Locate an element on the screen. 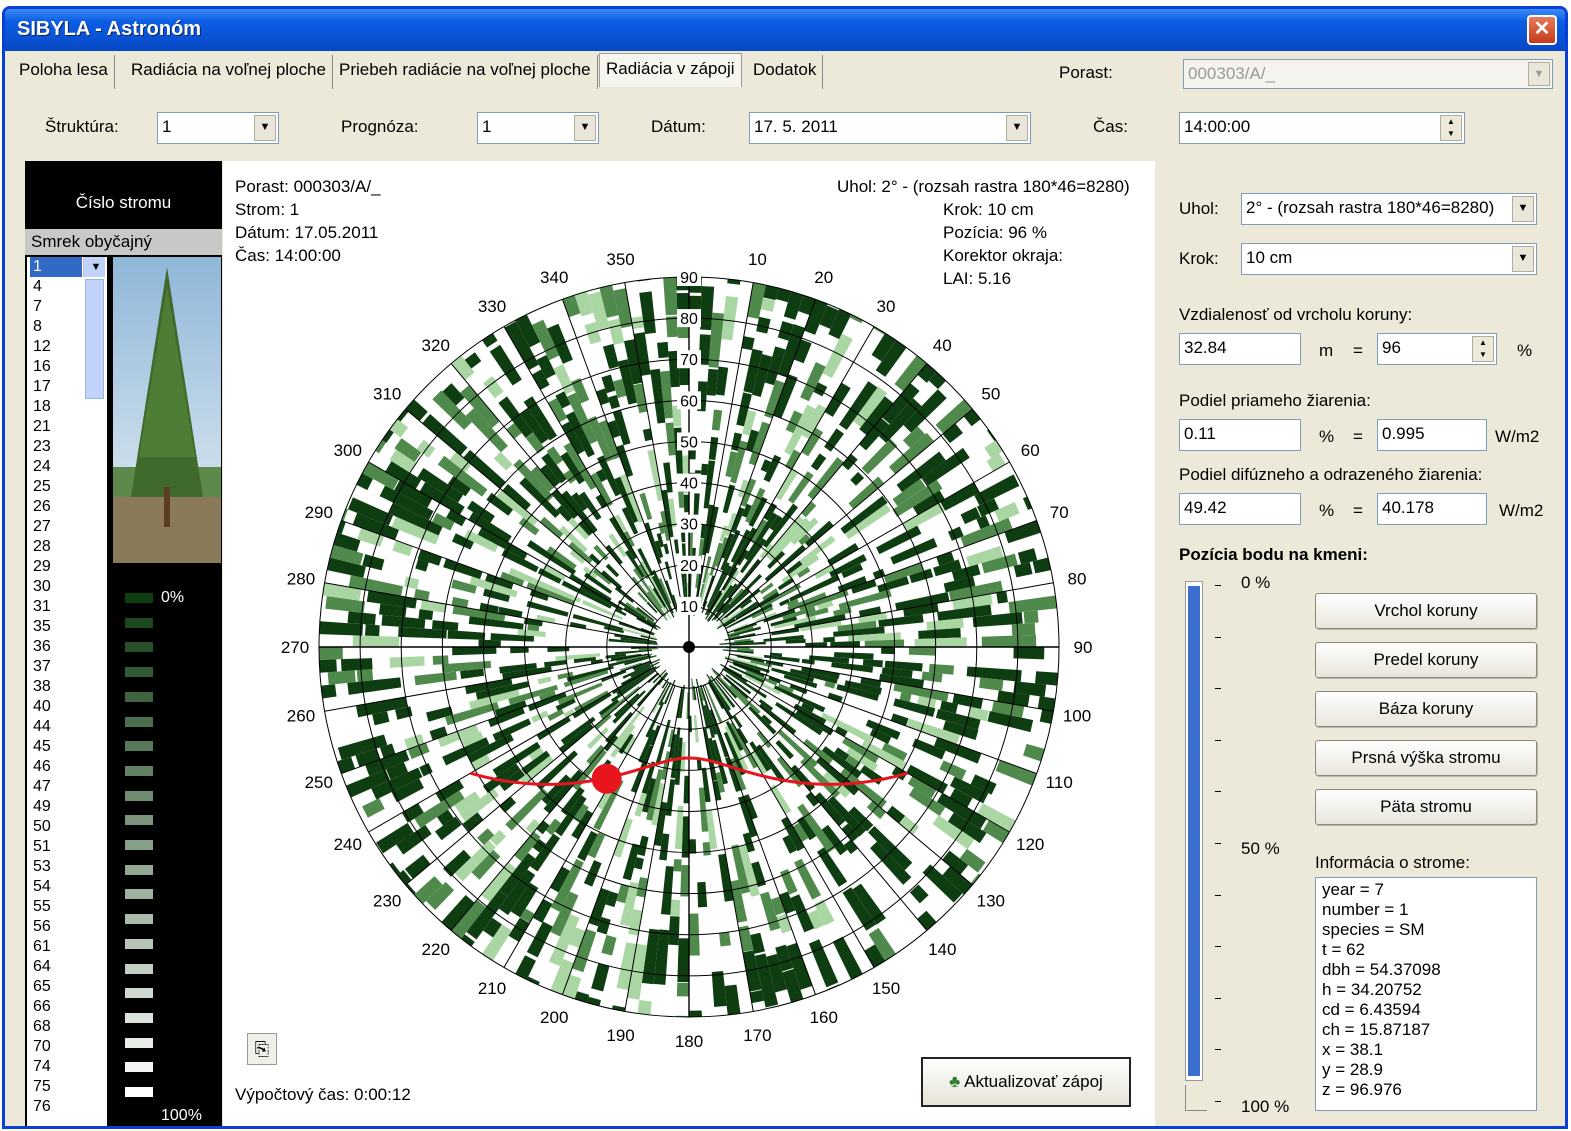 This screenshot has width=1571, height=1131. tree-number-item: 50 is located at coordinates (68, 827).